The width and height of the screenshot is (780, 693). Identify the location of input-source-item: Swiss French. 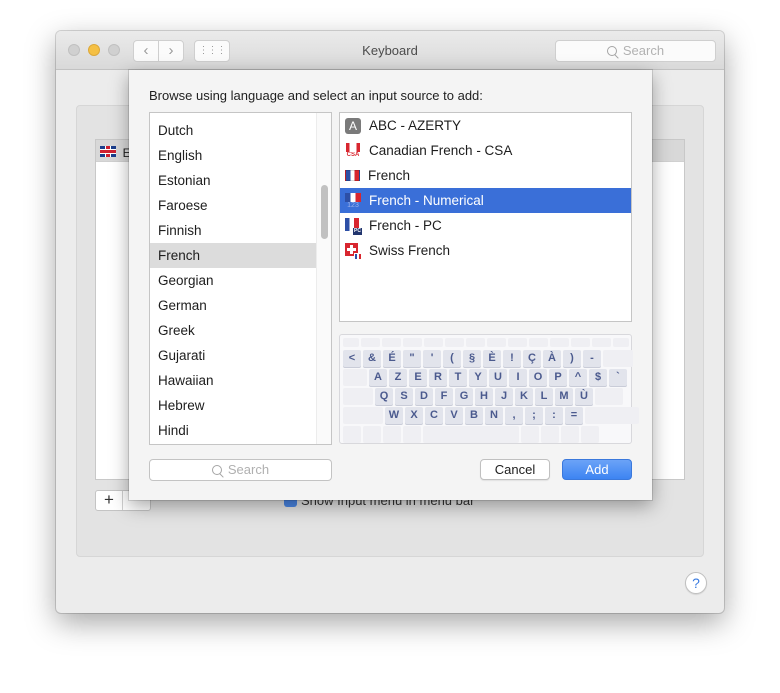
(485, 250).